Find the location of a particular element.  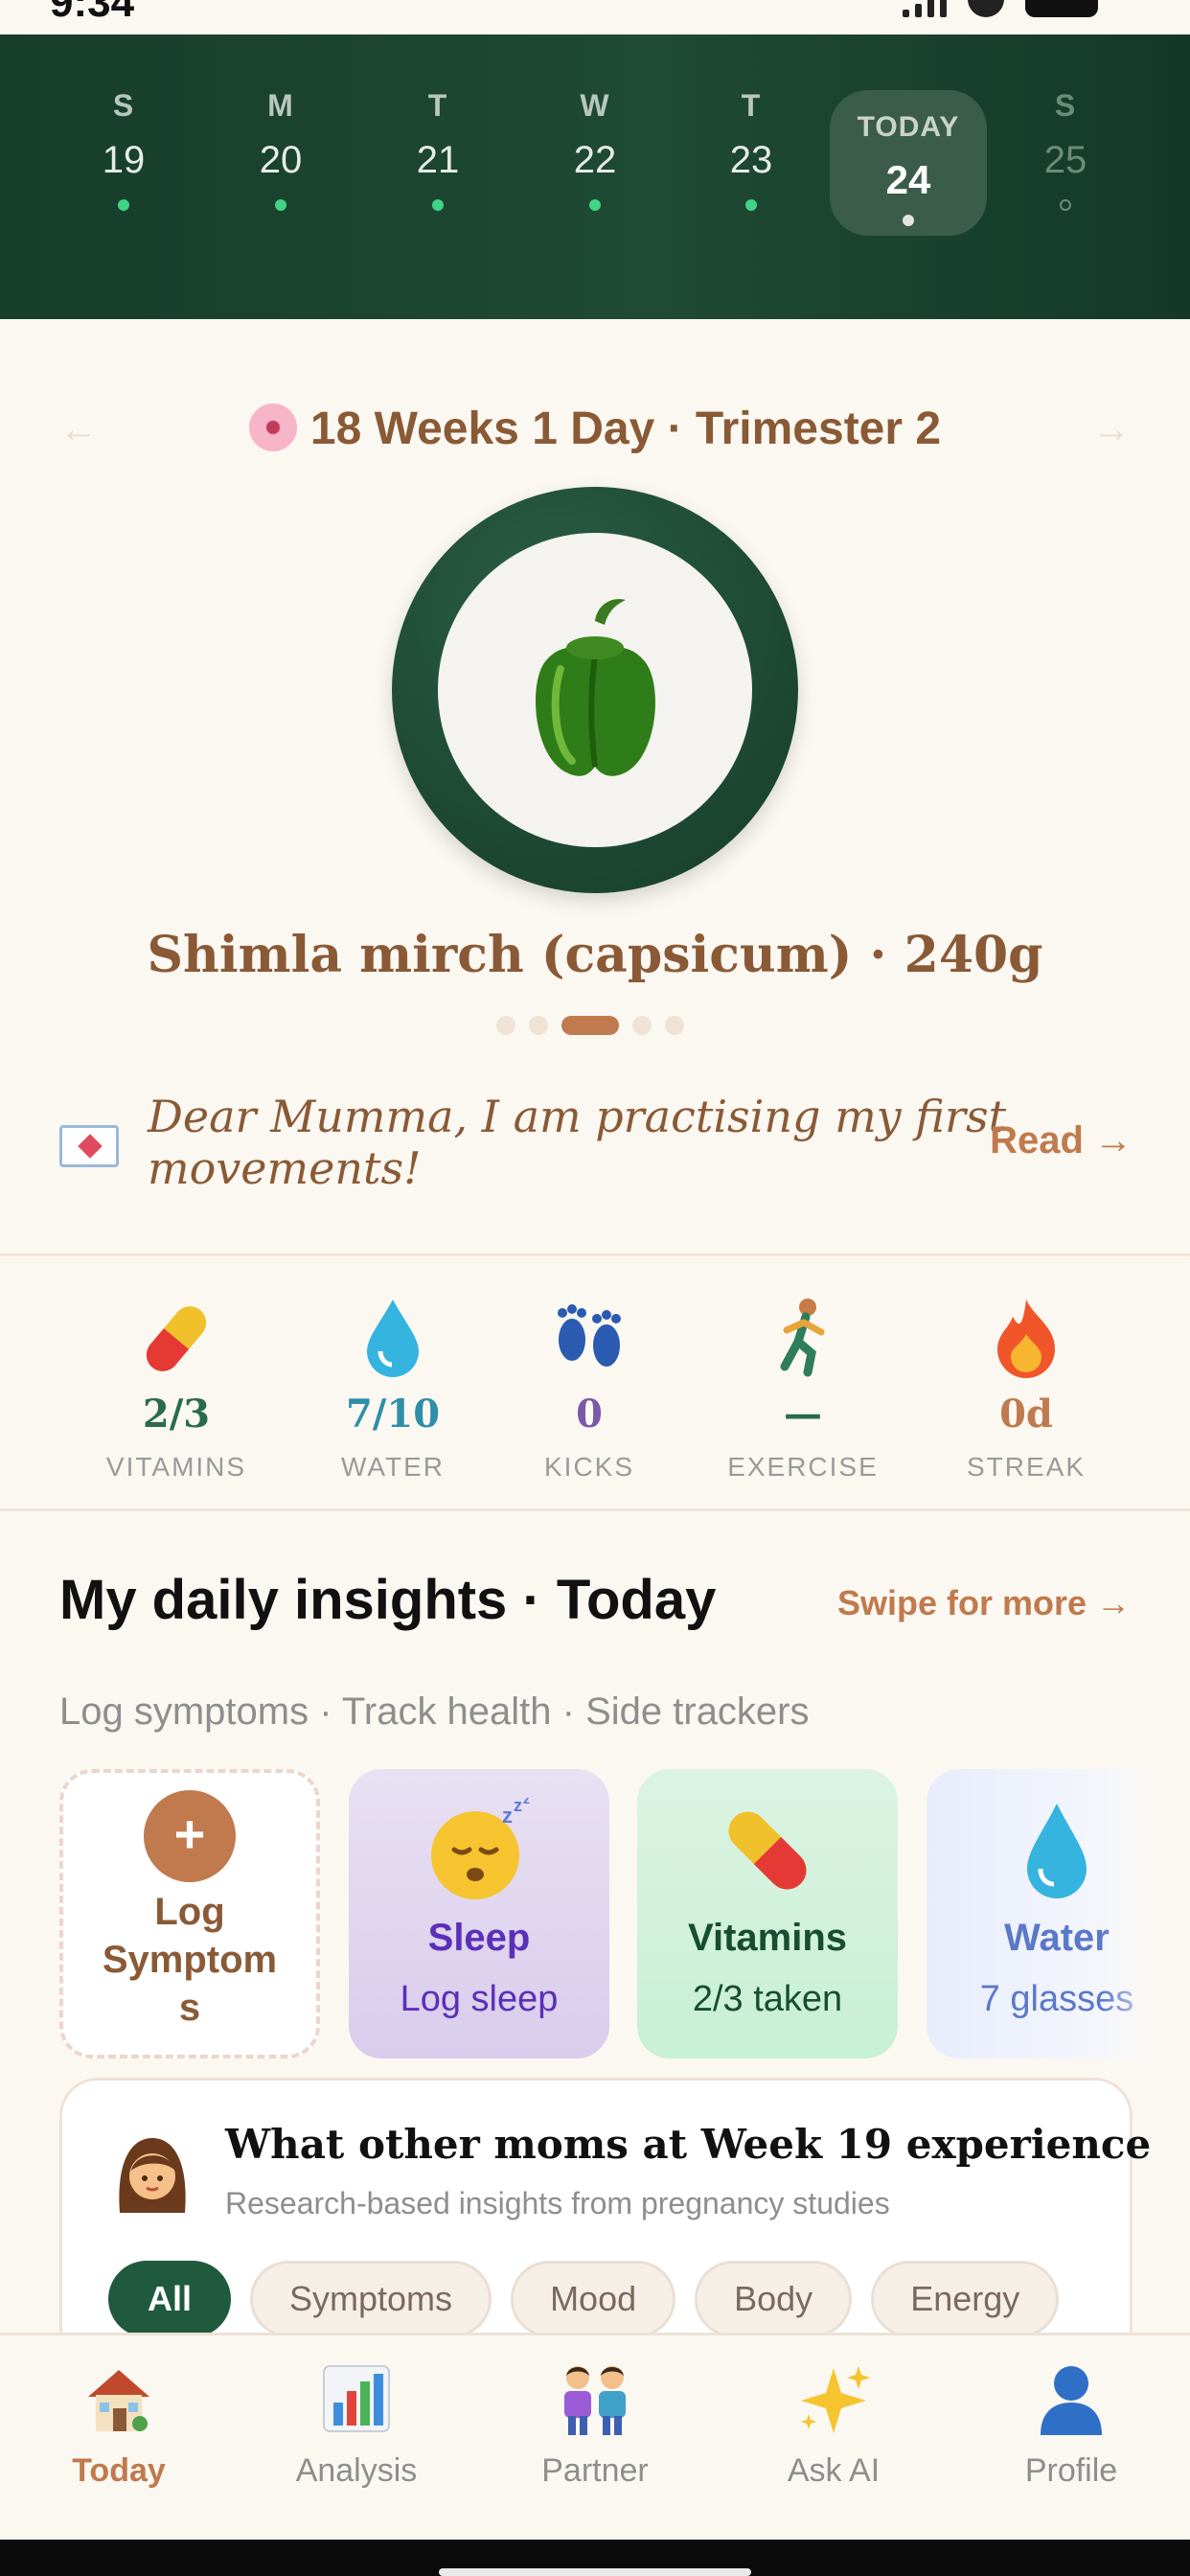

card-subtitle: 2/3 taken is located at coordinates (767, 1999).